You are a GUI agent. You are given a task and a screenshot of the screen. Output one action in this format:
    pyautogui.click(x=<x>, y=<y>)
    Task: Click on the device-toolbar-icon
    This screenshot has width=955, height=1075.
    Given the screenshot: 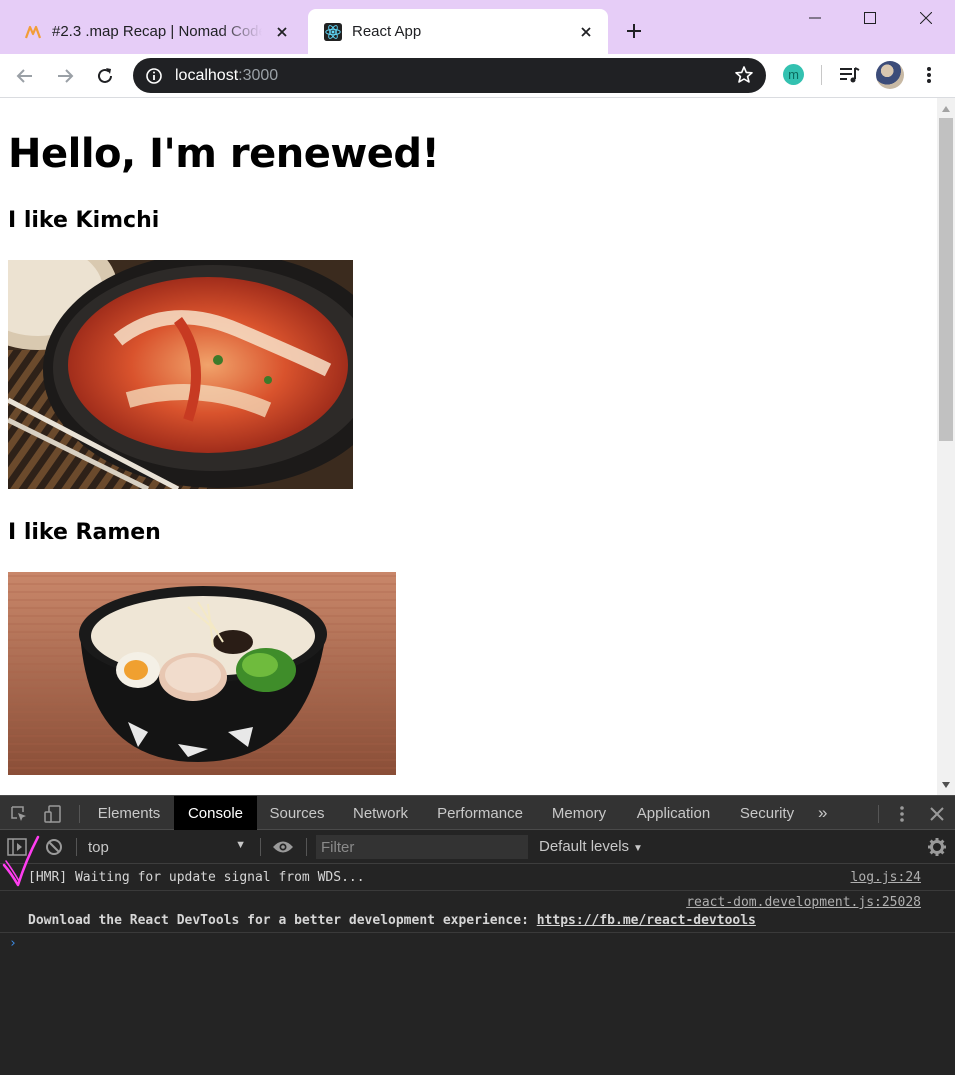 What is the action you would take?
    pyautogui.click(x=53, y=814)
    